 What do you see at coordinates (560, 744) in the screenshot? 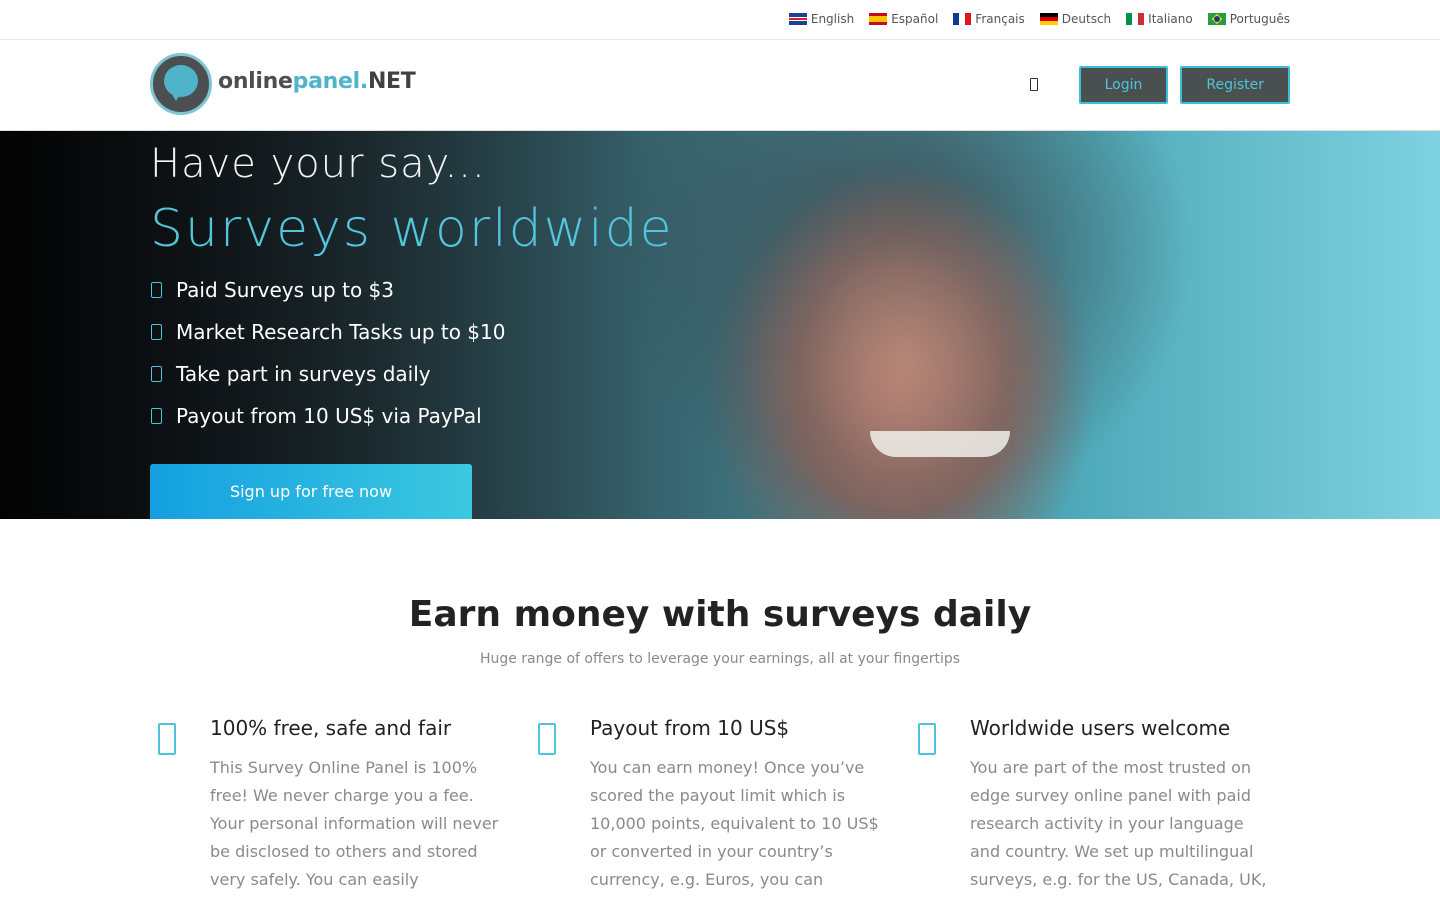
I see `money-icon` at bounding box center [560, 744].